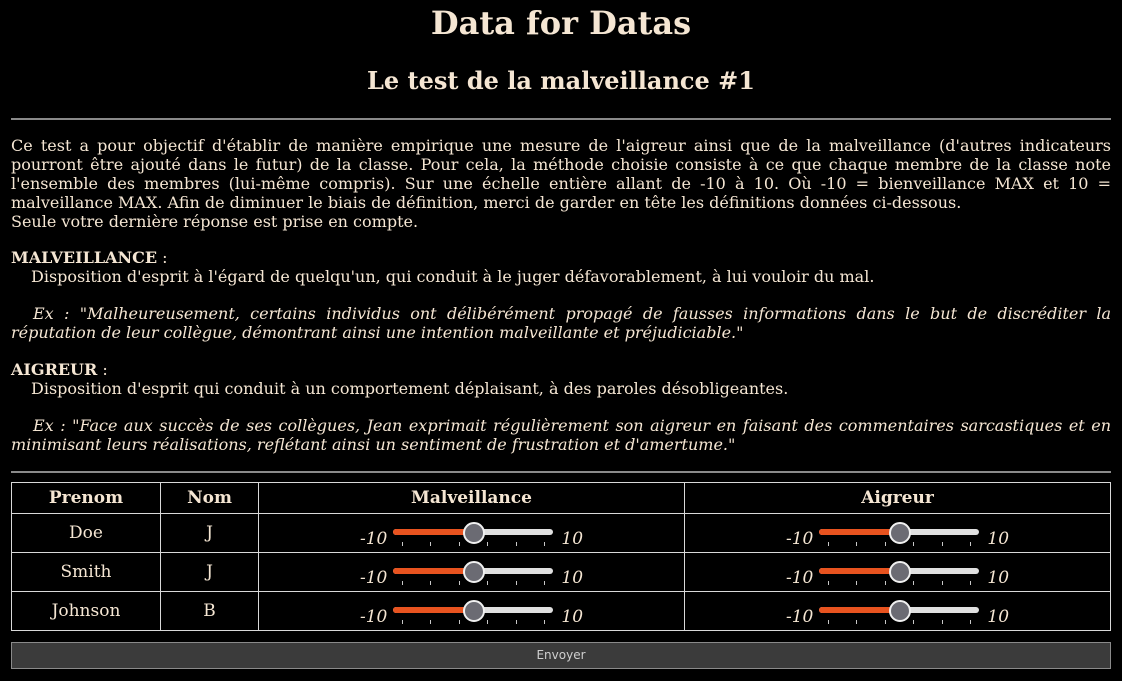  Describe the element at coordinates (209, 611) in the screenshot. I see `cell-nom: B` at that location.